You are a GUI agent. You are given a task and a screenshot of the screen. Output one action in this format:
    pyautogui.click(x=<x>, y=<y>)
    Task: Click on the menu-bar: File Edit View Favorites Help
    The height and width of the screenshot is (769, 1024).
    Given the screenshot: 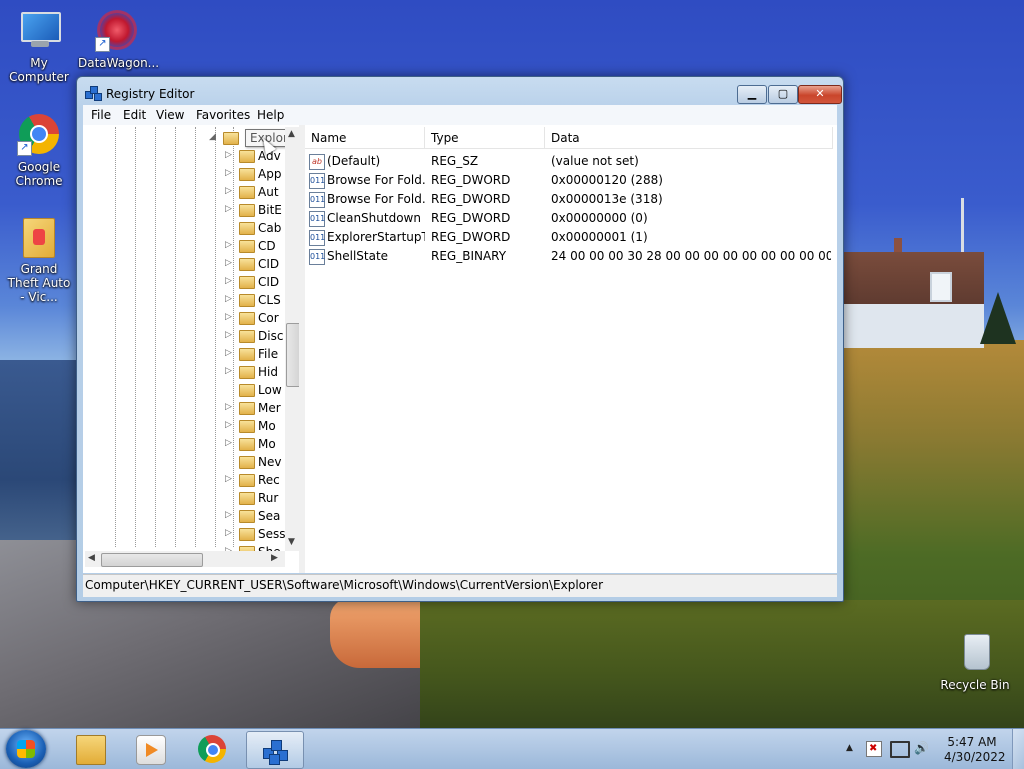 What is the action you would take?
    pyautogui.click(x=460, y=115)
    